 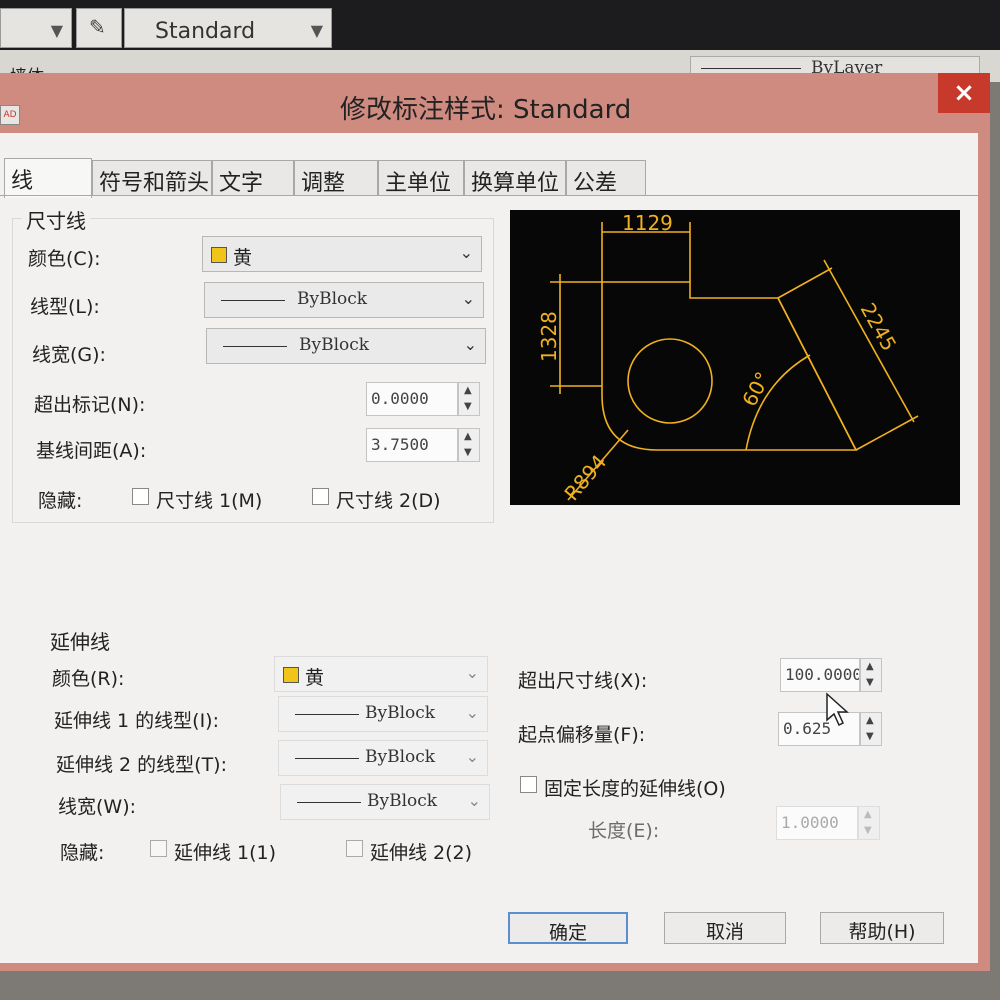 I want to click on dialog-titlebar: AD 修改标注样式: Standard ×, so click(x=495, y=104).